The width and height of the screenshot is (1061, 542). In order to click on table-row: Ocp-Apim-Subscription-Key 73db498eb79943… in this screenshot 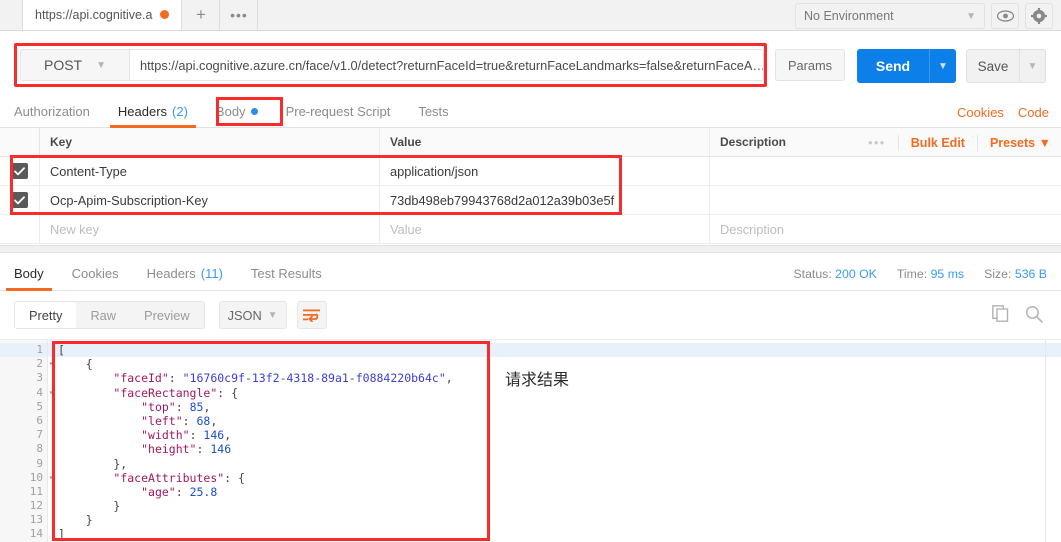, I will do `click(530, 200)`.